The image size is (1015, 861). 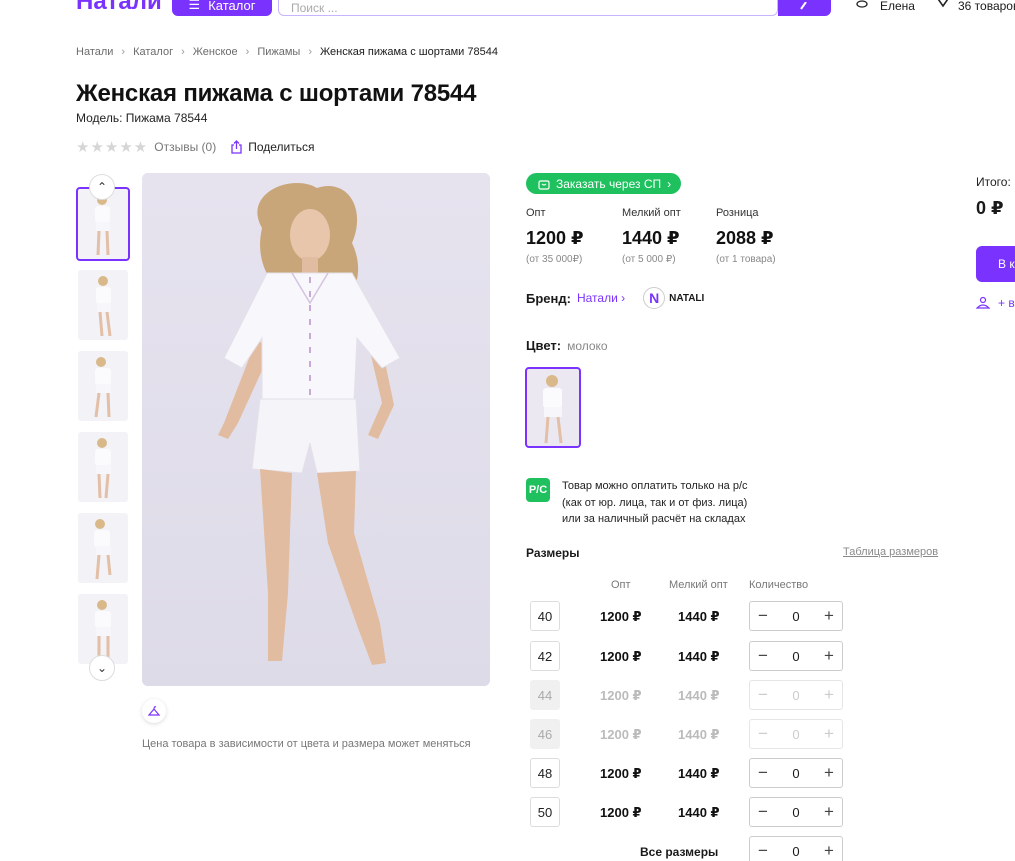 I want to click on hanger-button, so click(x=154, y=711).